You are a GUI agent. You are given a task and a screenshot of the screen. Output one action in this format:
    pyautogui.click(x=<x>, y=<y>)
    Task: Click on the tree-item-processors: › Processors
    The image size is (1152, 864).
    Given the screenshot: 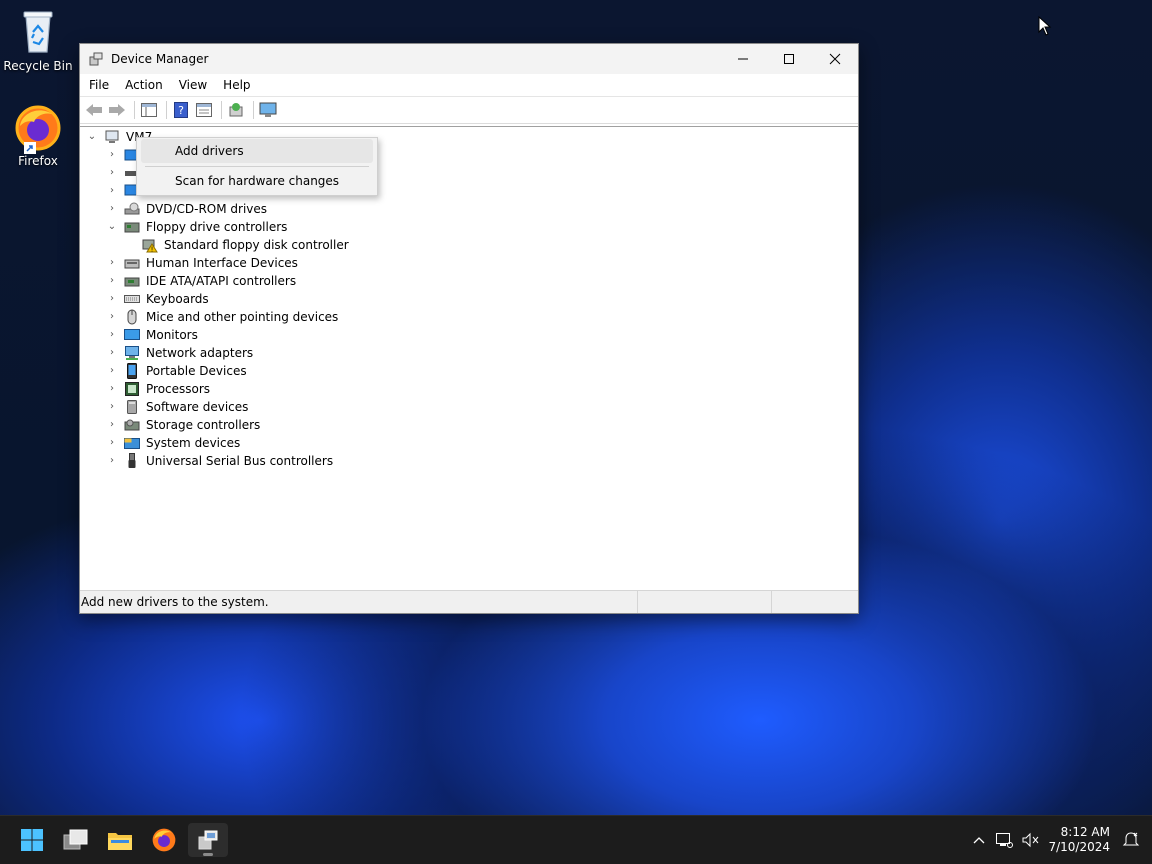 What is the action you would take?
    pyautogui.click(x=158, y=389)
    